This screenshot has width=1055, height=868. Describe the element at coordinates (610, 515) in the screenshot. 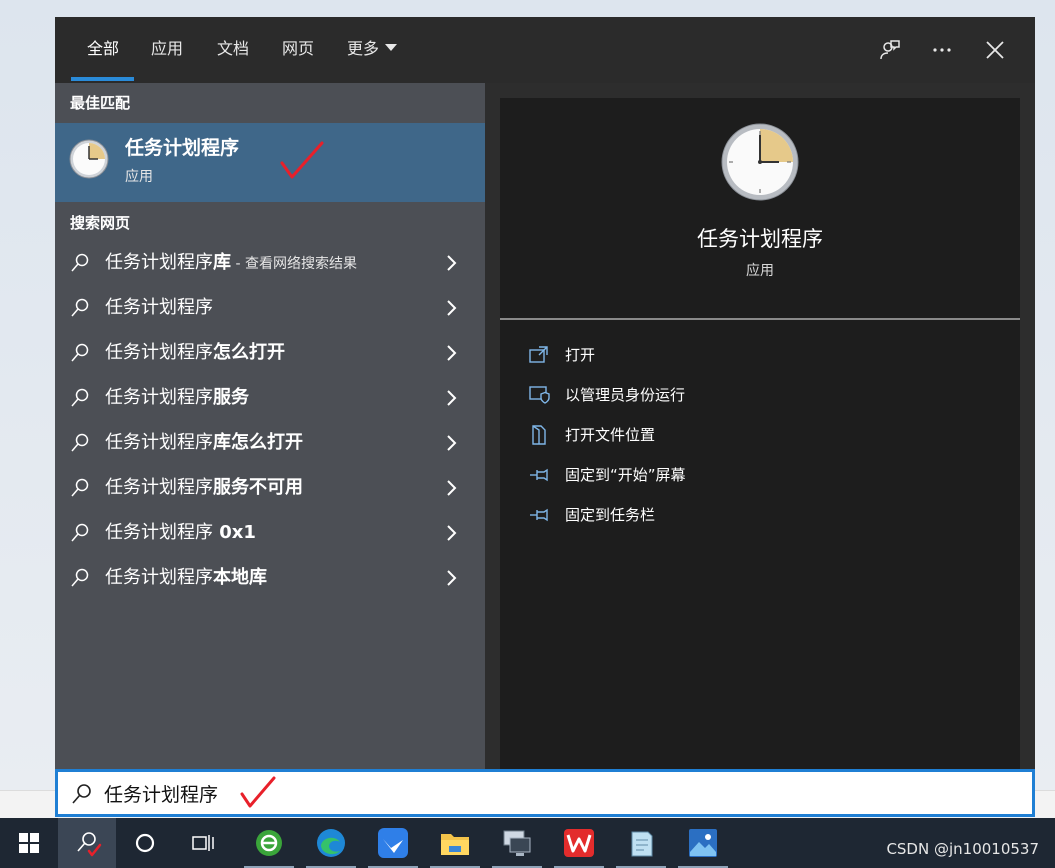

I see `pin-to-taskbar-label: 固定到任务栏` at that location.